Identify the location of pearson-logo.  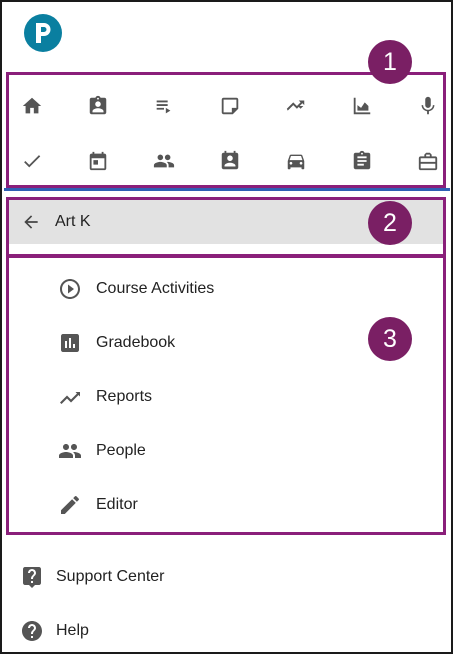
(43, 33).